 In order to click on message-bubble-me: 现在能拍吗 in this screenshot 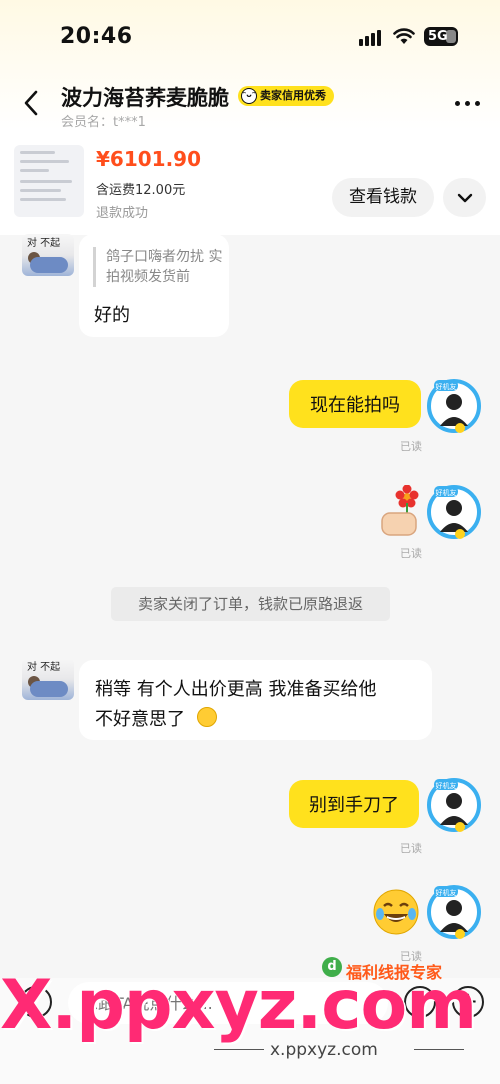, I will do `click(355, 404)`.